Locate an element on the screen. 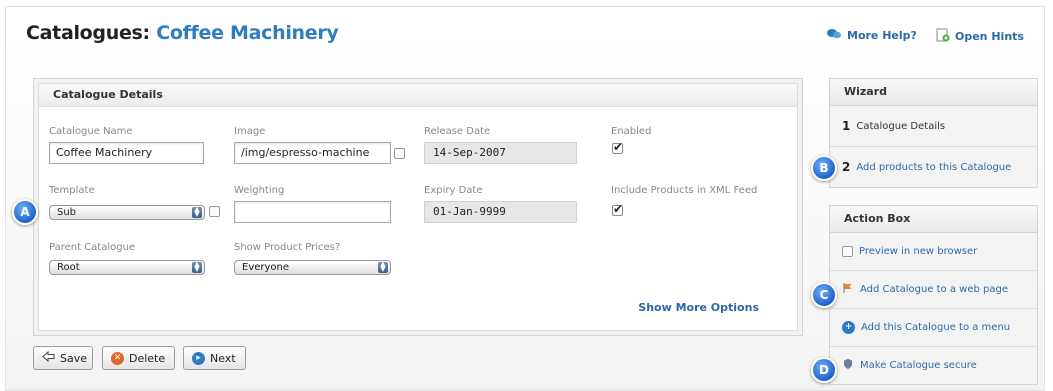 The width and height of the screenshot is (1053, 391). wizard-step-link: Add products to this Catalogue is located at coordinates (933, 167).